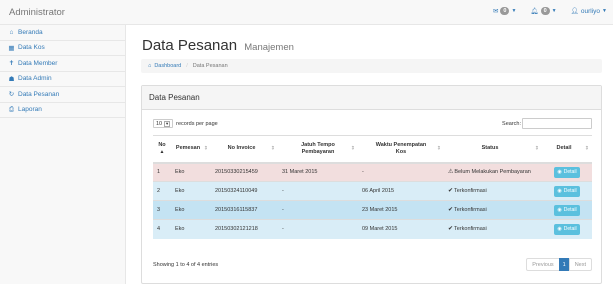  I want to click on page-subtitle: Manajemen, so click(269, 47).